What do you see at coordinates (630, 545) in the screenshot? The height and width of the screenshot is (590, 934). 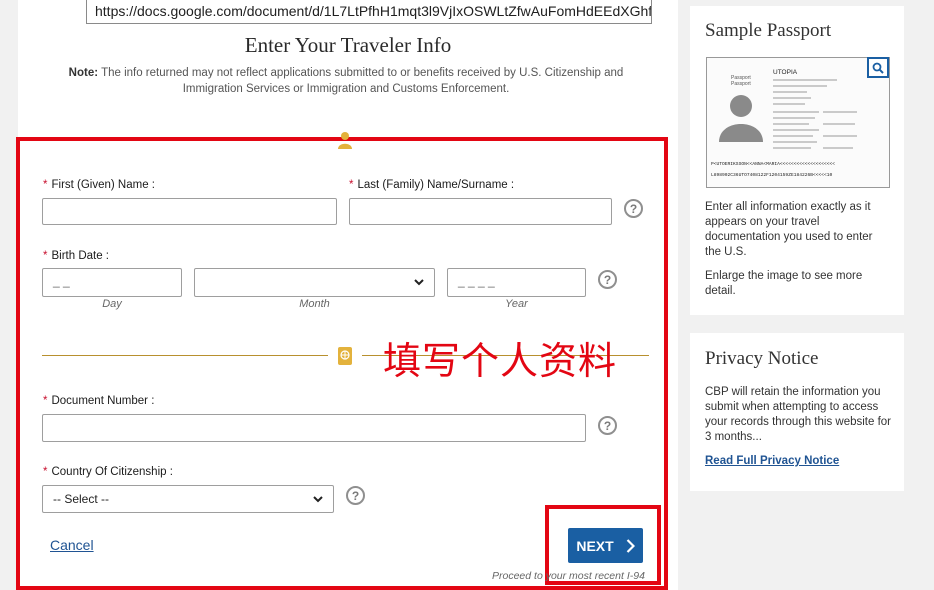 I see `chevron-right-icon` at bounding box center [630, 545].